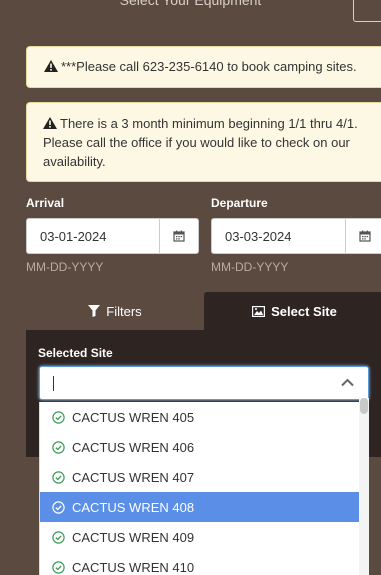  Describe the element at coordinates (200, 417) in the screenshot. I see `site-option: CACTUS WREN 405` at that location.